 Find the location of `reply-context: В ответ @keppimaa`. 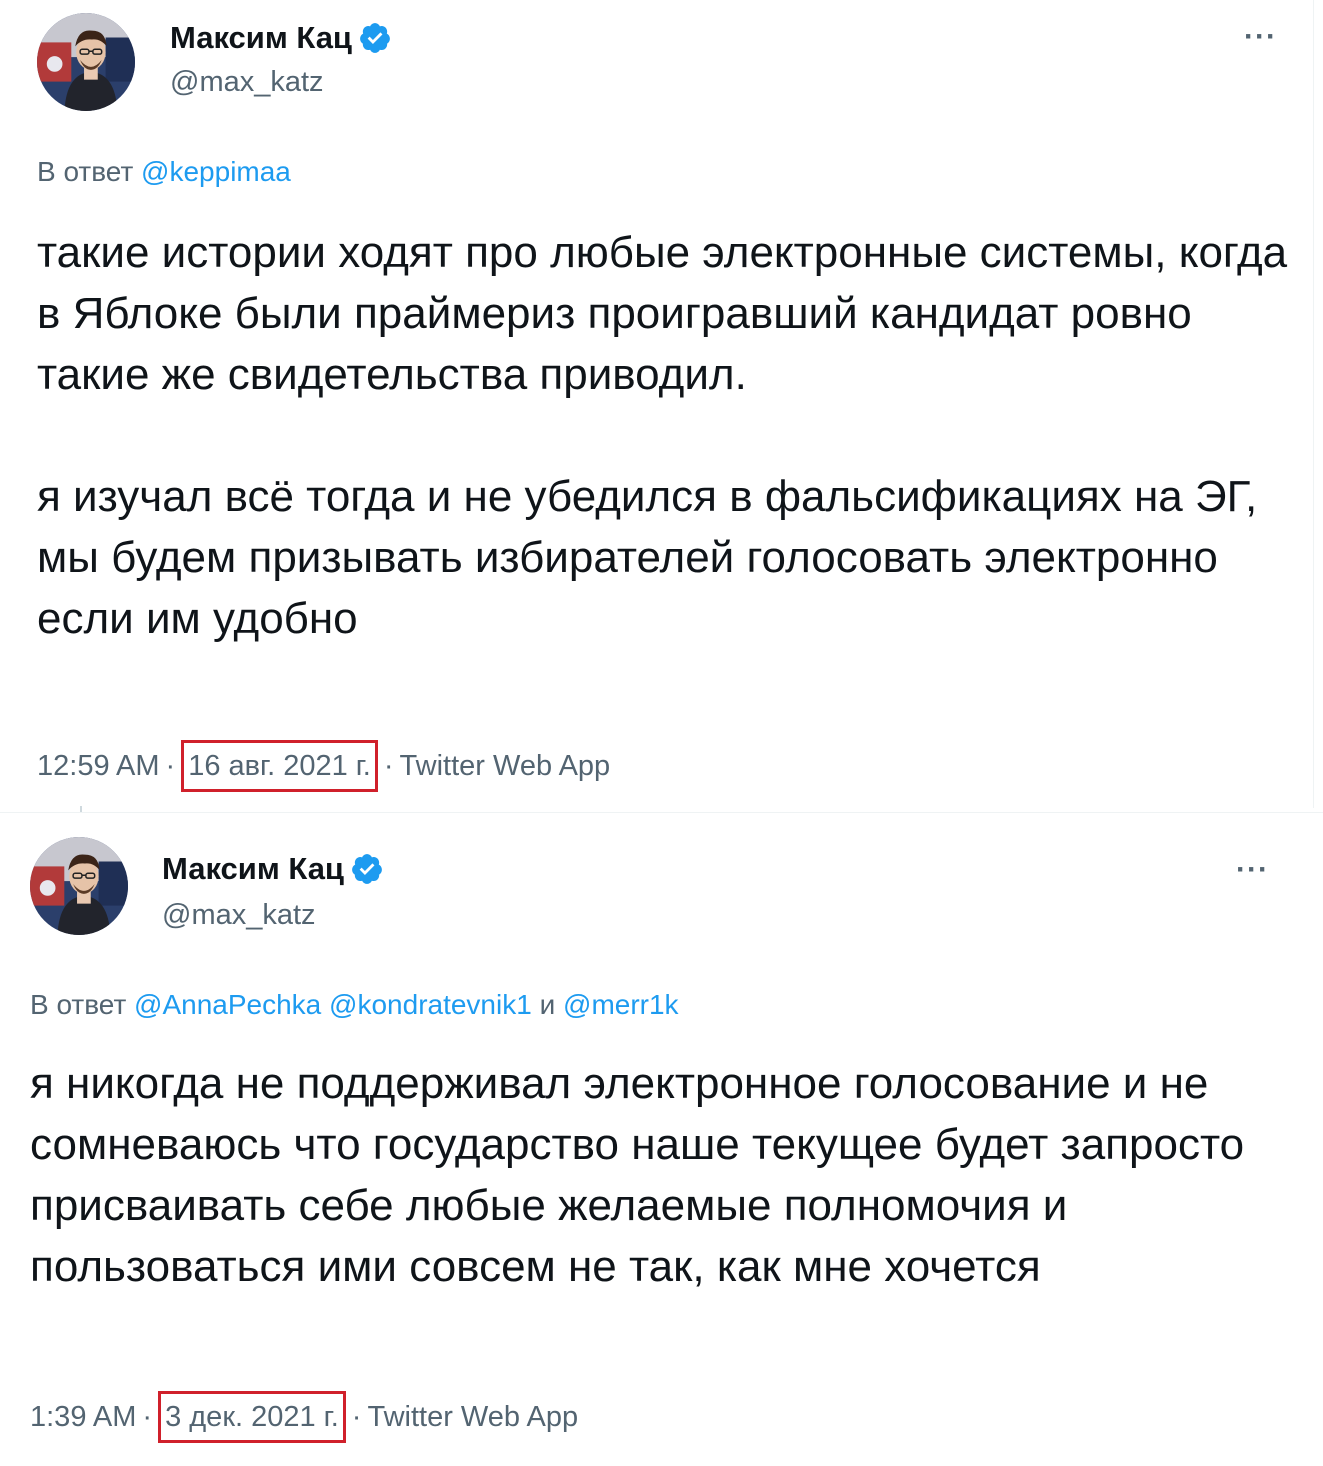

reply-context: В ответ @keppimaa is located at coordinates (164, 172).